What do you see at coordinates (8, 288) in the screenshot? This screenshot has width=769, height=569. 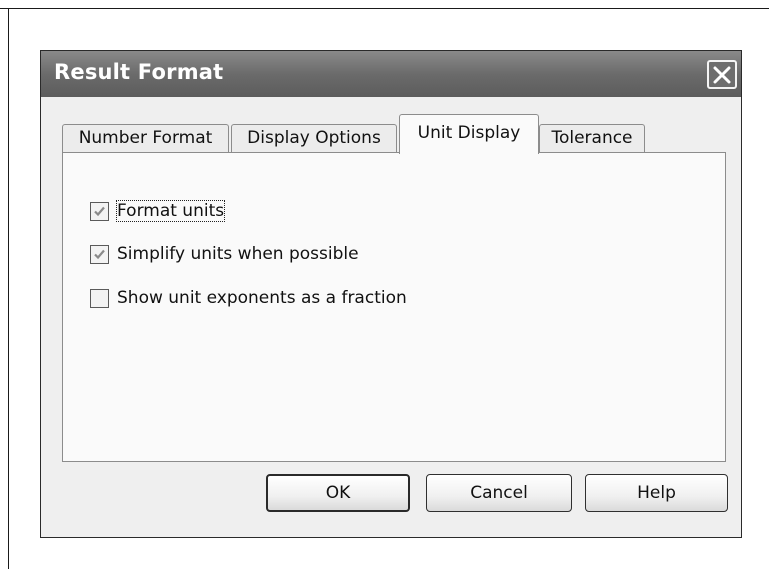 I see `page-border-left` at bounding box center [8, 288].